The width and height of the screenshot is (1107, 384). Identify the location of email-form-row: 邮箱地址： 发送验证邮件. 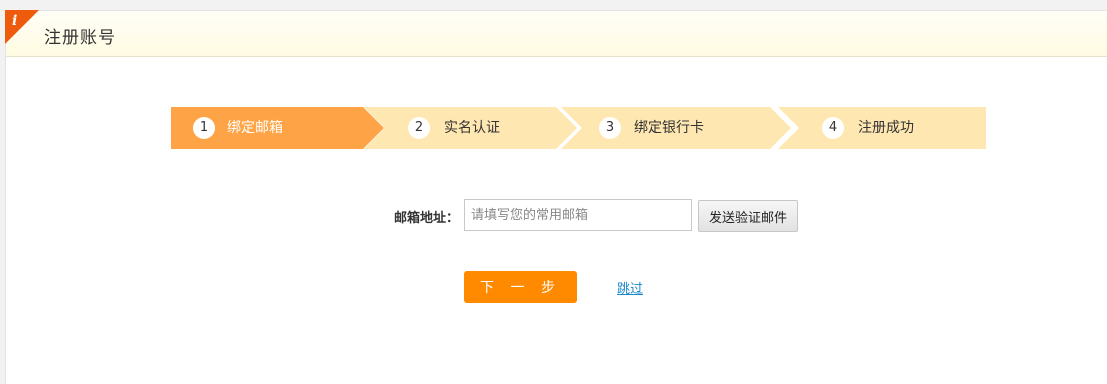
(556, 216).